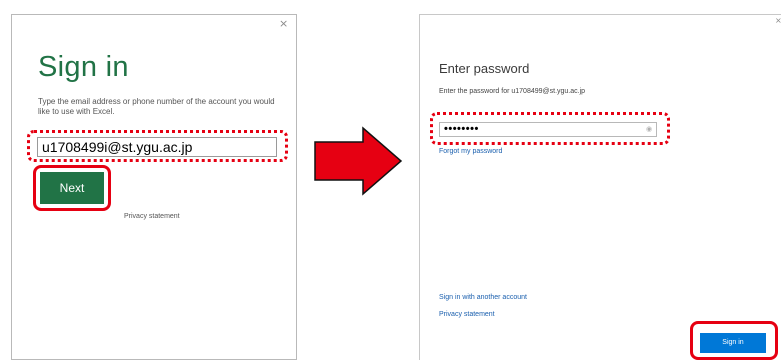  What do you see at coordinates (83, 67) in the screenshot?
I see `sign-in-title: Sign in` at bounding box center [83, 67].